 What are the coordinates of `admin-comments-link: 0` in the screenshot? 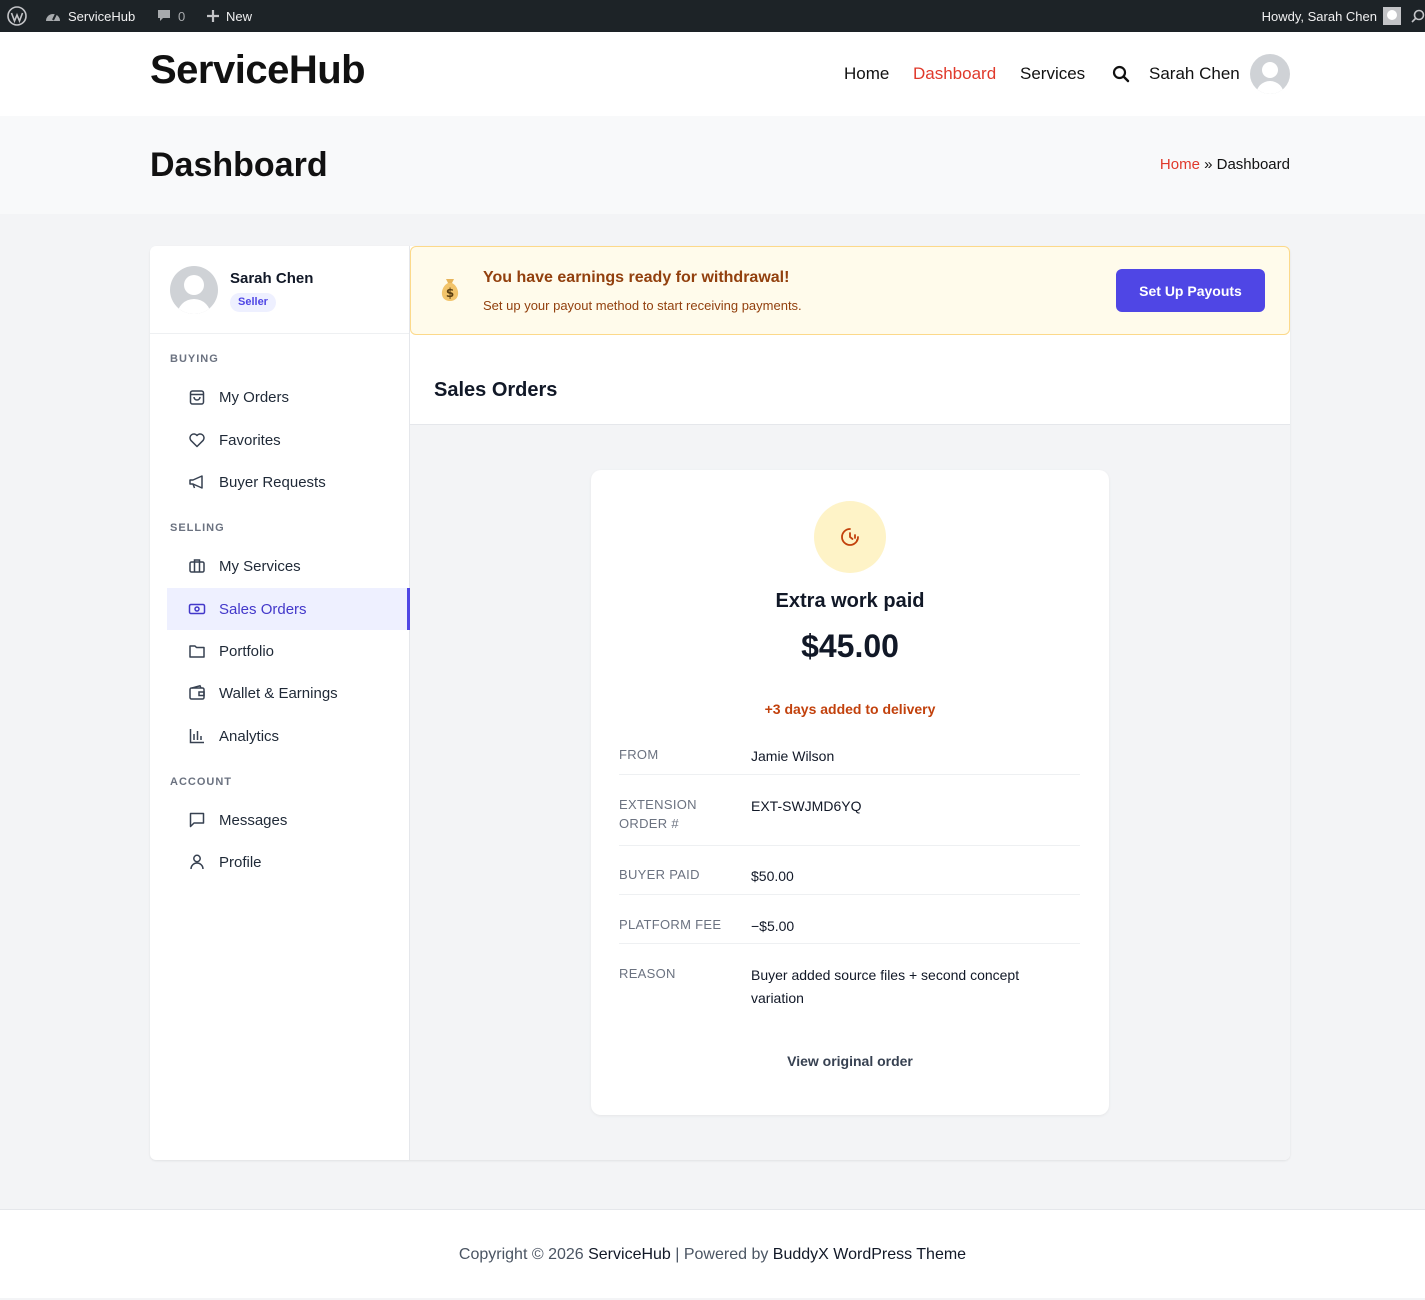 It's located at (170, 16).